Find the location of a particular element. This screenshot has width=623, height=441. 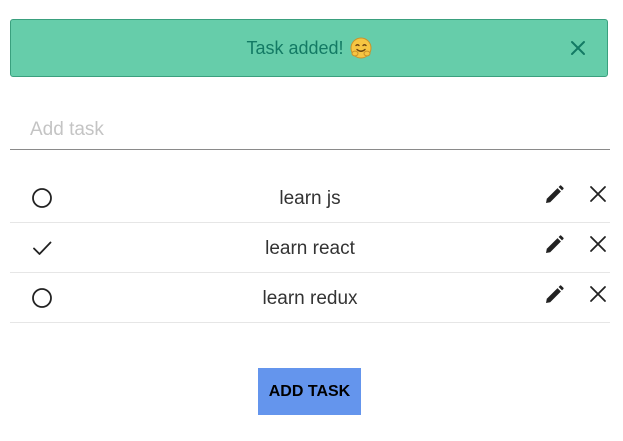

task-row: learn redux is located at coordinates (310, 298).